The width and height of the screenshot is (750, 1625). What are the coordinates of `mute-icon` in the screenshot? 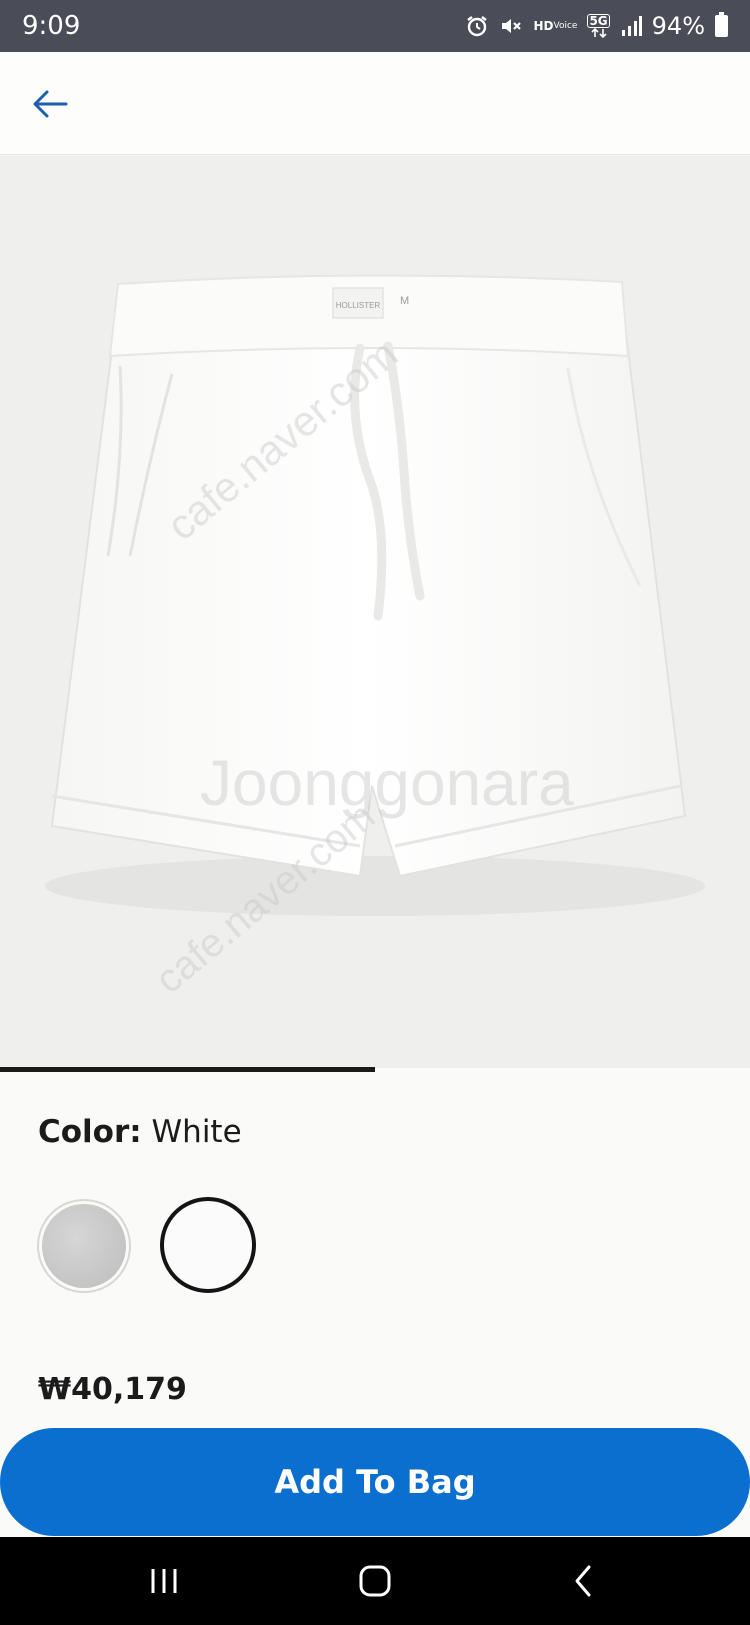 It's located at (511, 26).